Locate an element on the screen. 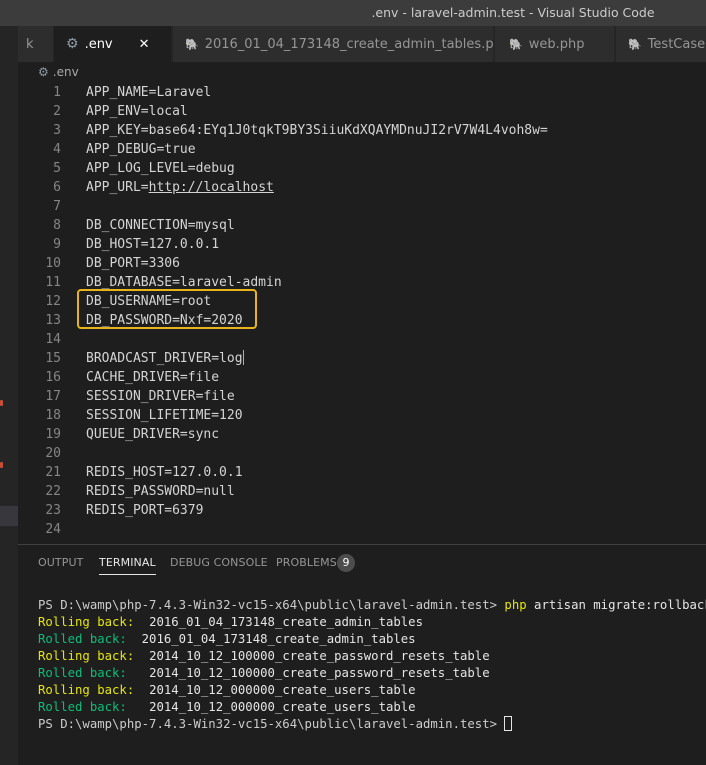 This screenshot has height=765, width=706. code-text: REDIS_PORT=6379 is located at coordinates (145, 510).